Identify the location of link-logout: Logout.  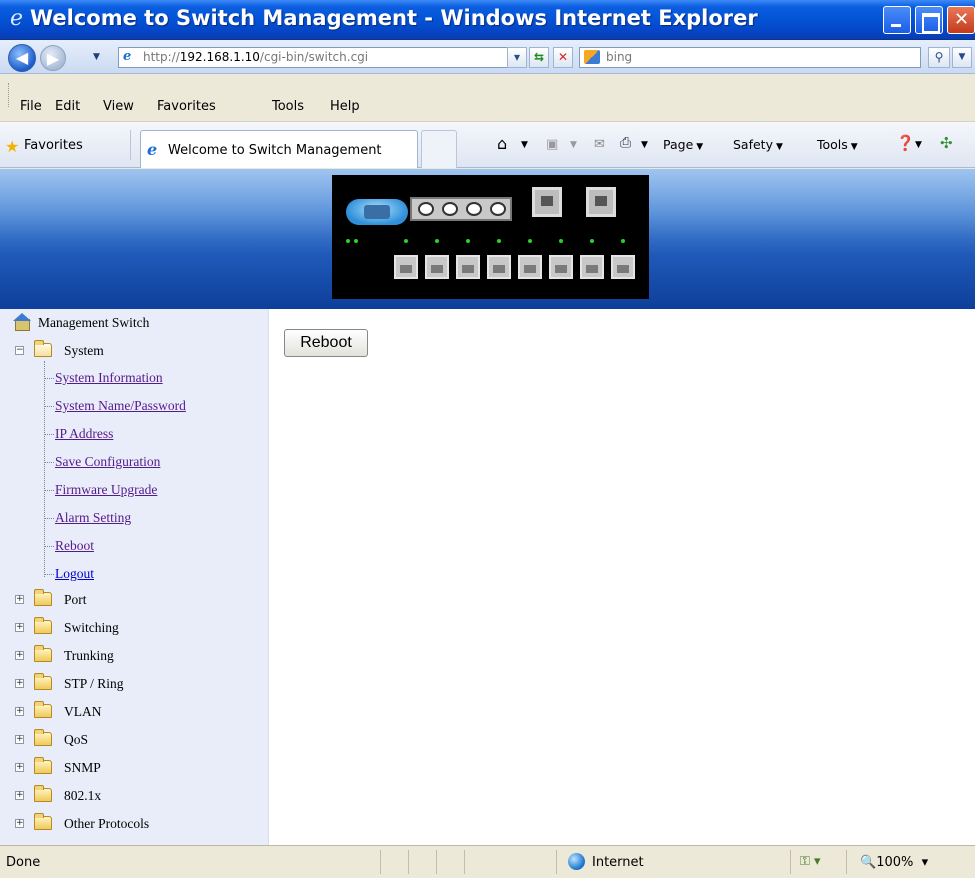
(74, 574).